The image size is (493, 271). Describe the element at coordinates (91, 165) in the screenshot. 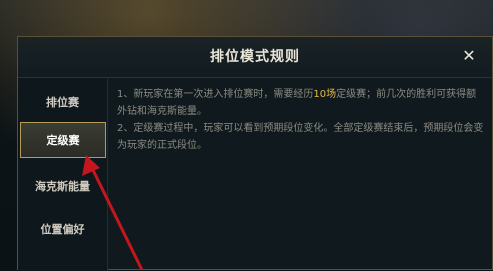

I see `arrow-head` at that location.